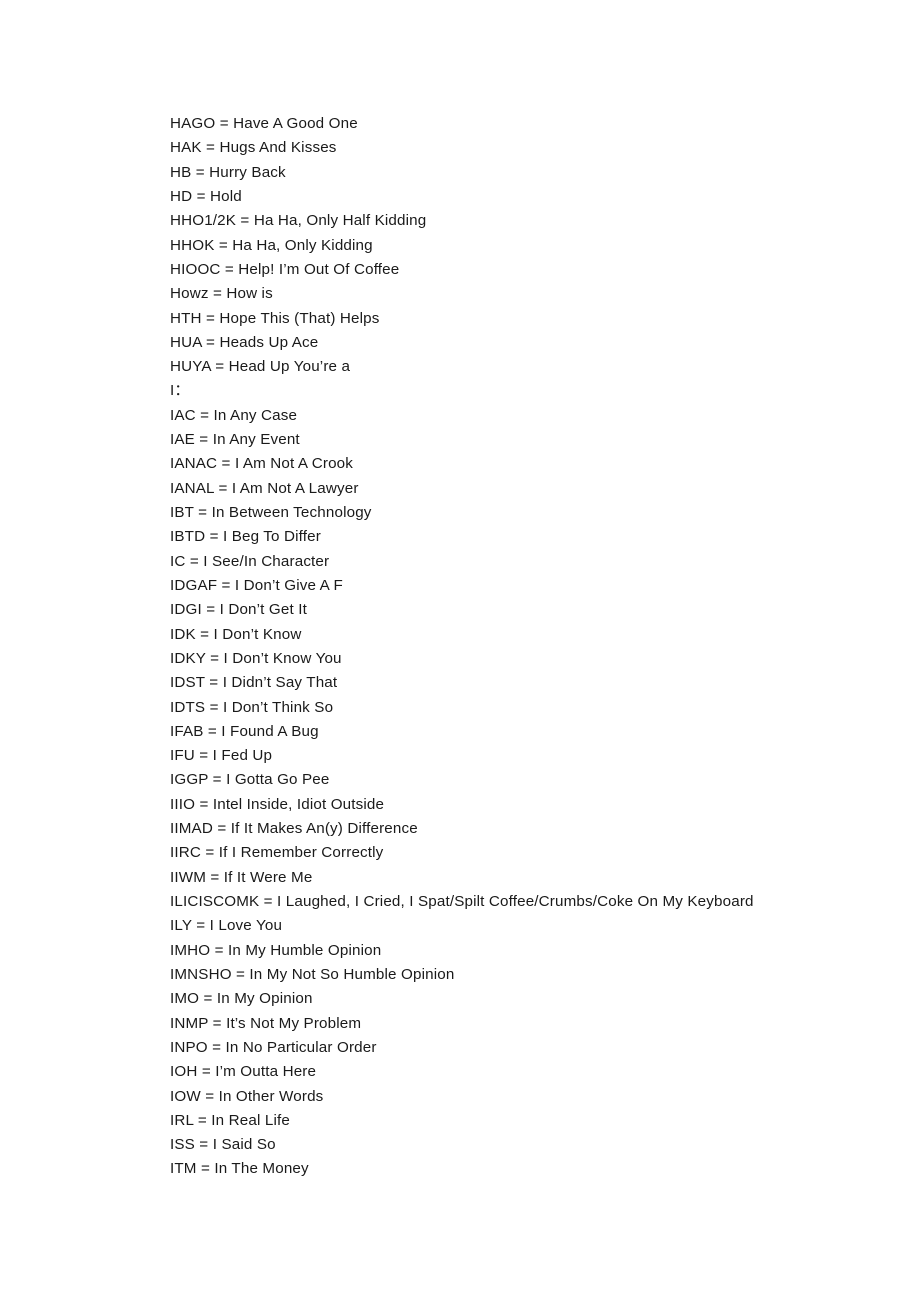 The width and height of the screenshot is (920, 1302). What do you see at coordinates (221, 294) in the screenshot?
I see `acronym-entry: Howz = How is` at bounding box center [221, 294].